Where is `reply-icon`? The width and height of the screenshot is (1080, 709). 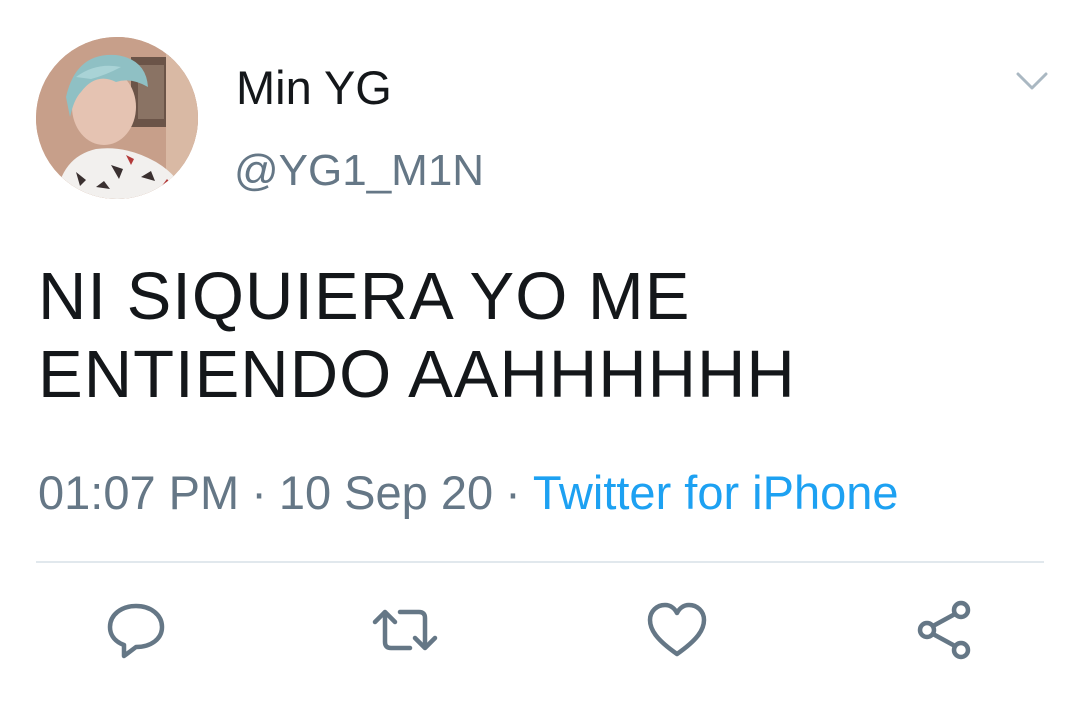
reply-icon is located at coordinates (136, 631).